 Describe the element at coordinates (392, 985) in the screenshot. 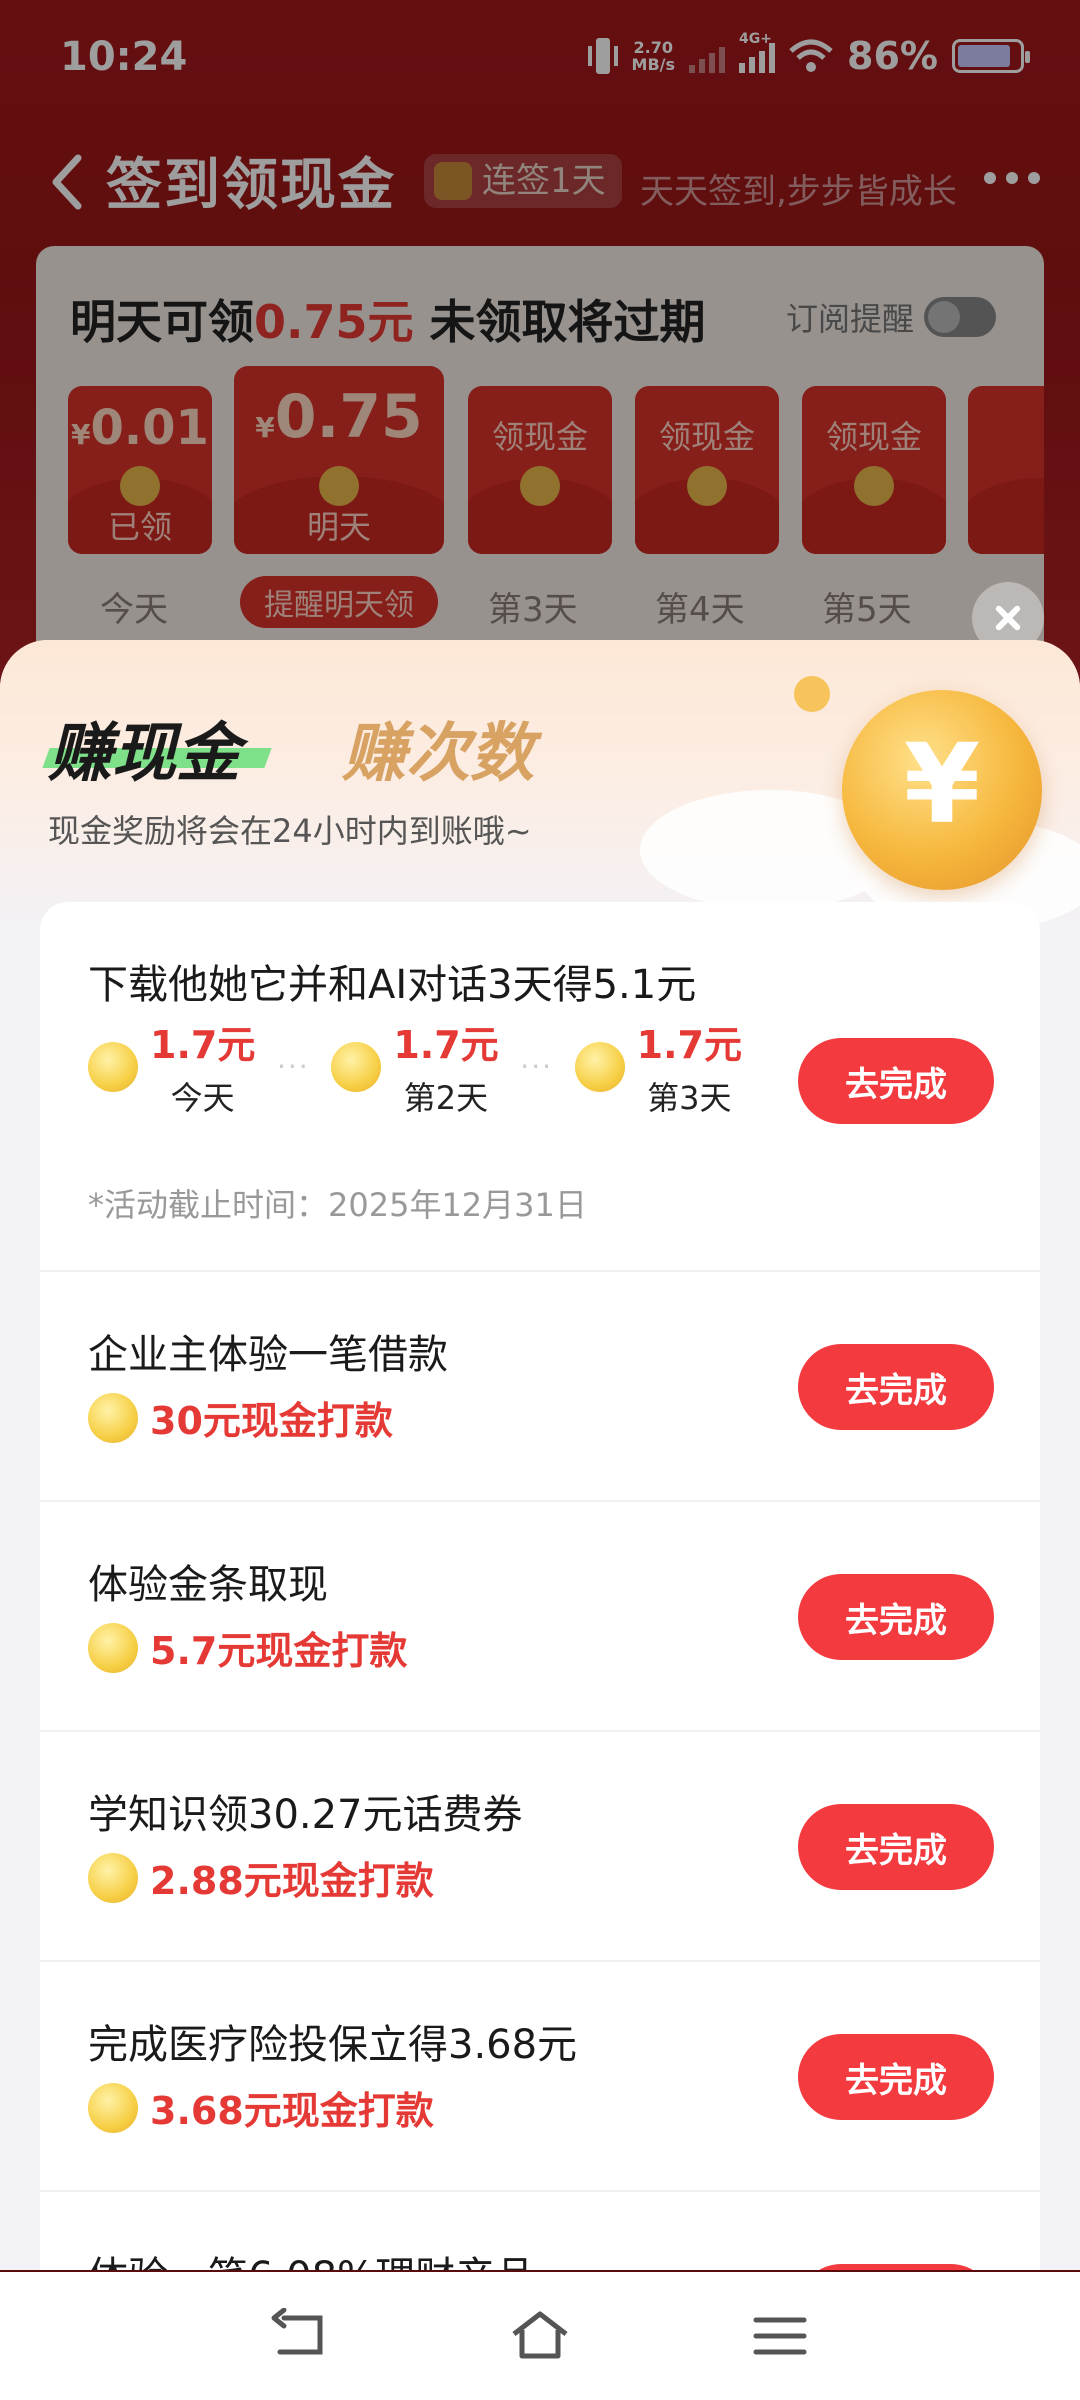

I see `task-name: 下载他她它并和AI对话3天得5.1元` at that location.